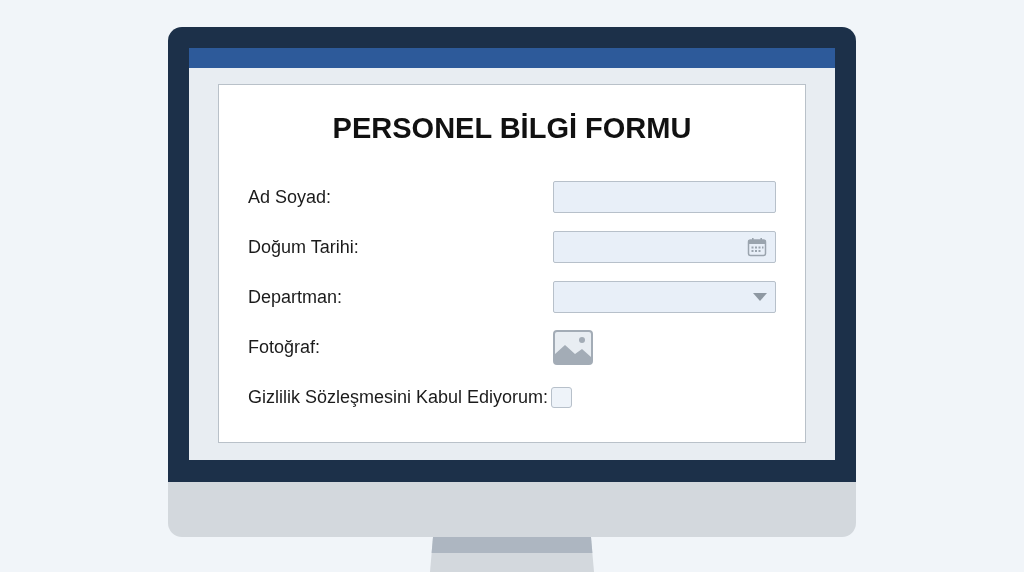 The height and width of the screenshot is (572, 1024). Describe the element at coordinates (561, 397) in the screenshot. I see `checkbox` at that location.